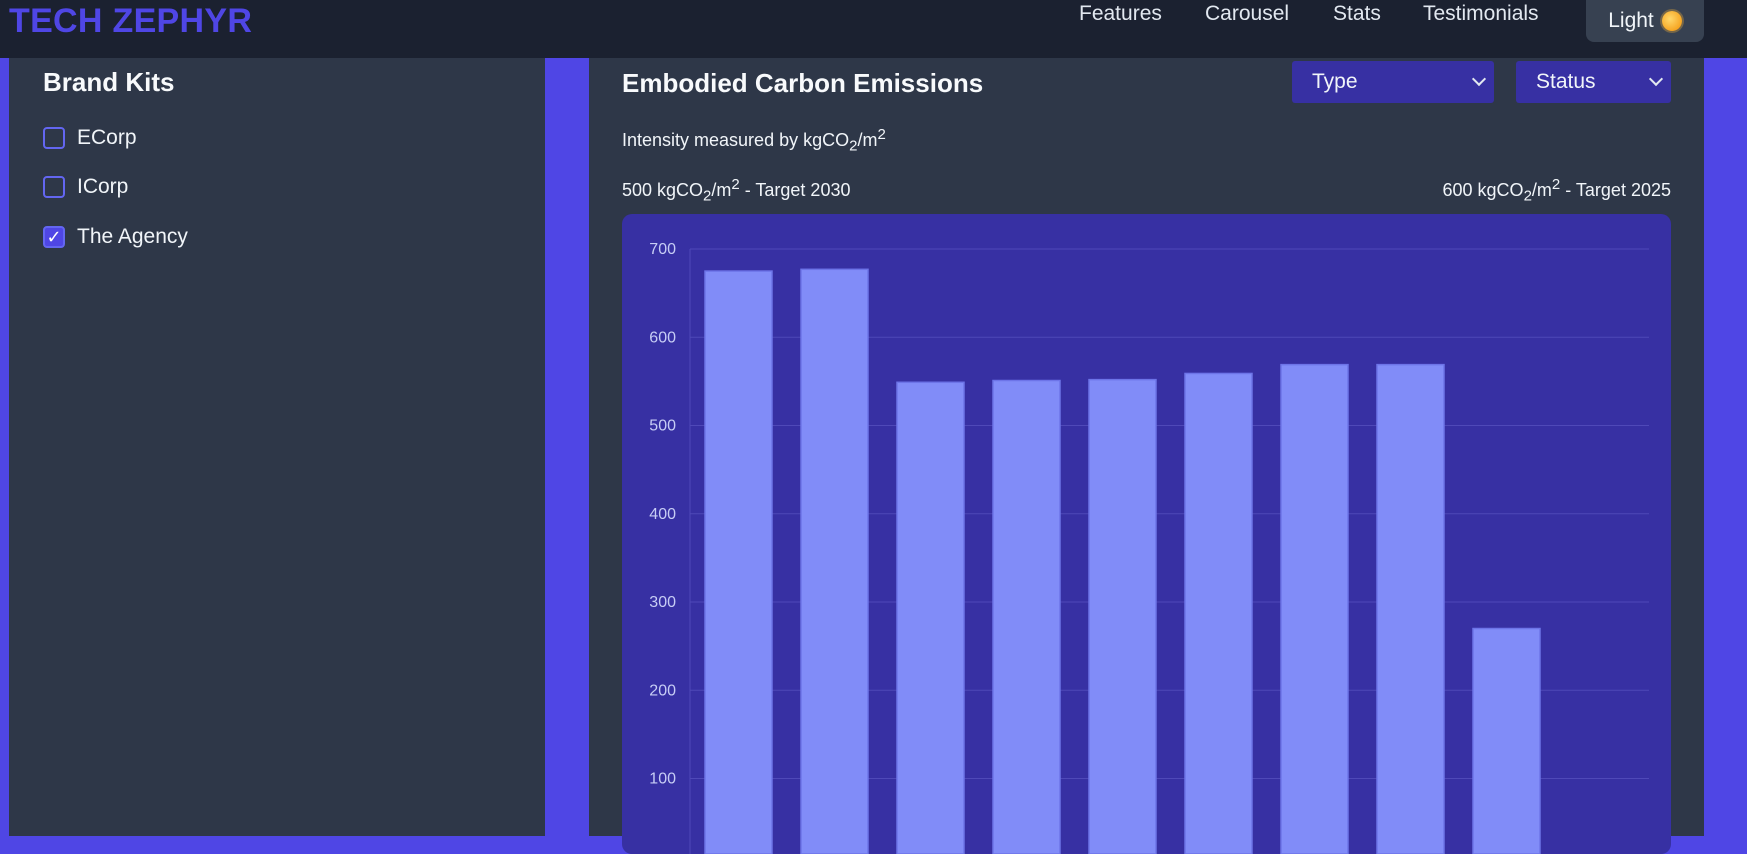  I want to click on brand-kit-label: The Agency, so click(132, 236).